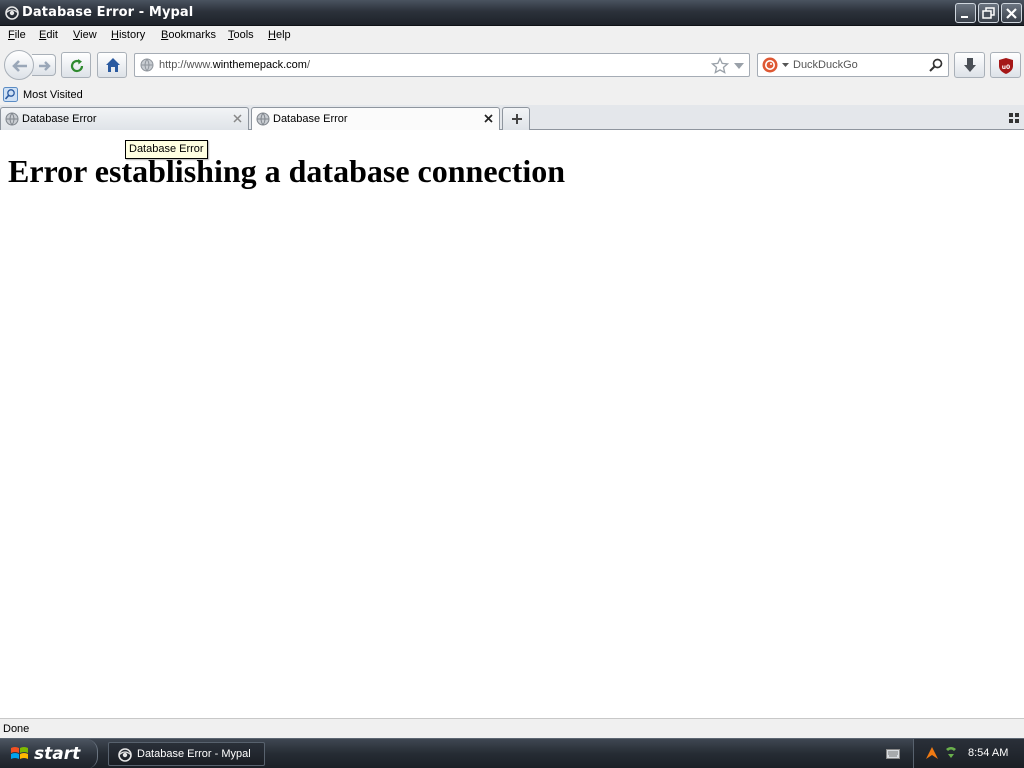  I want to click on search-icon, so click(936, 65).